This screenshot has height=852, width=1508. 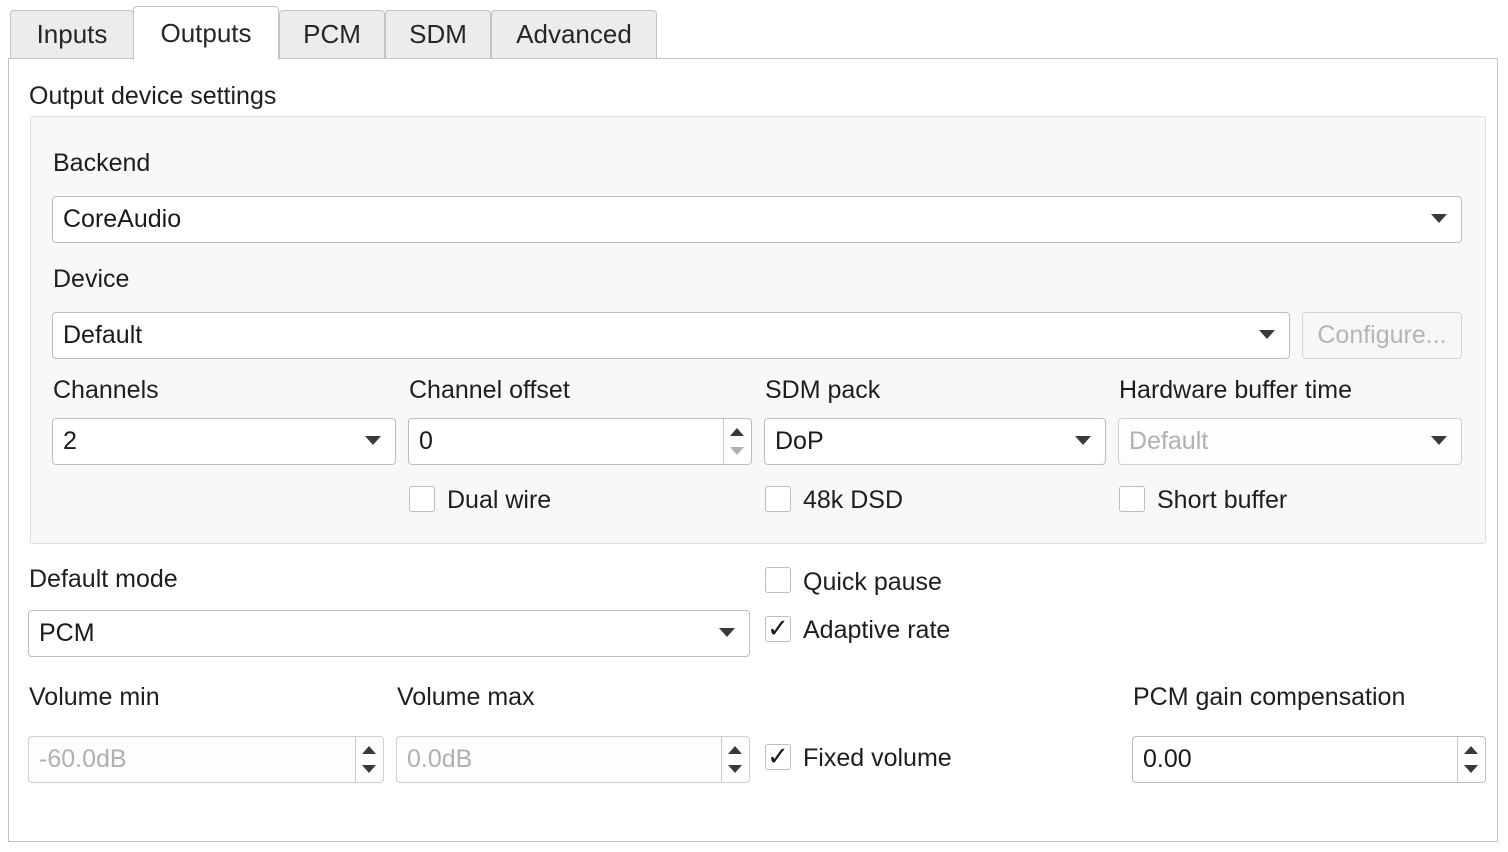 I want to click on dual-wire-label: Dual wire, so click(x=499, y=500).